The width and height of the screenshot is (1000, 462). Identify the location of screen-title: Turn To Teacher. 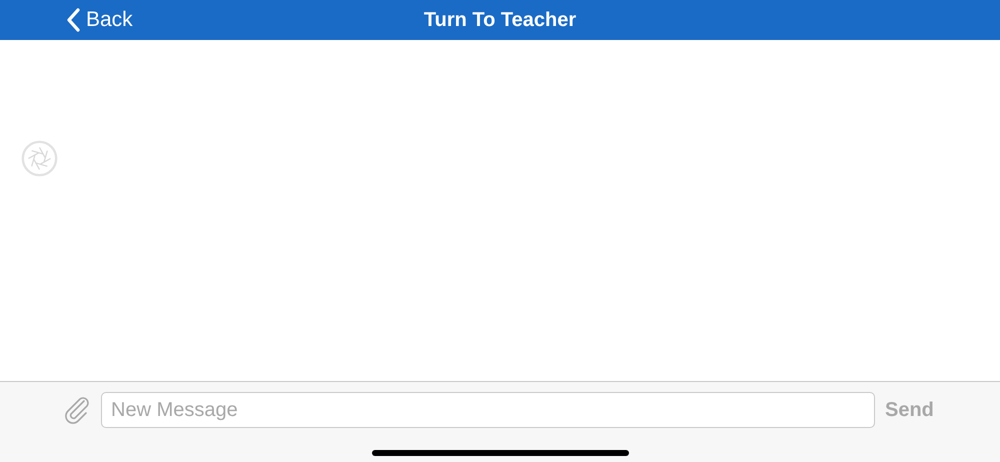
(500, 20).